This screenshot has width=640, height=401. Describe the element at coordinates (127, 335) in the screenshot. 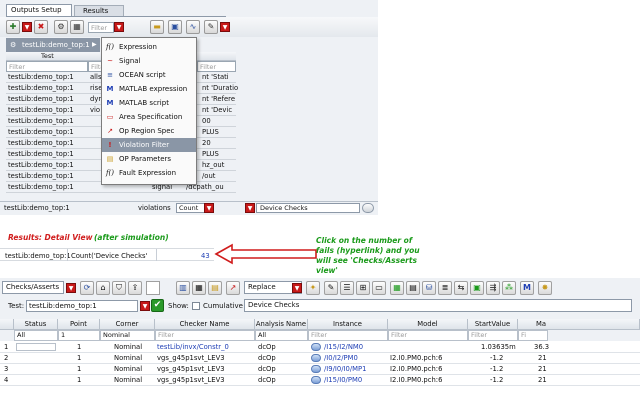

I see `corner-filter-select: Nominal` at that location.